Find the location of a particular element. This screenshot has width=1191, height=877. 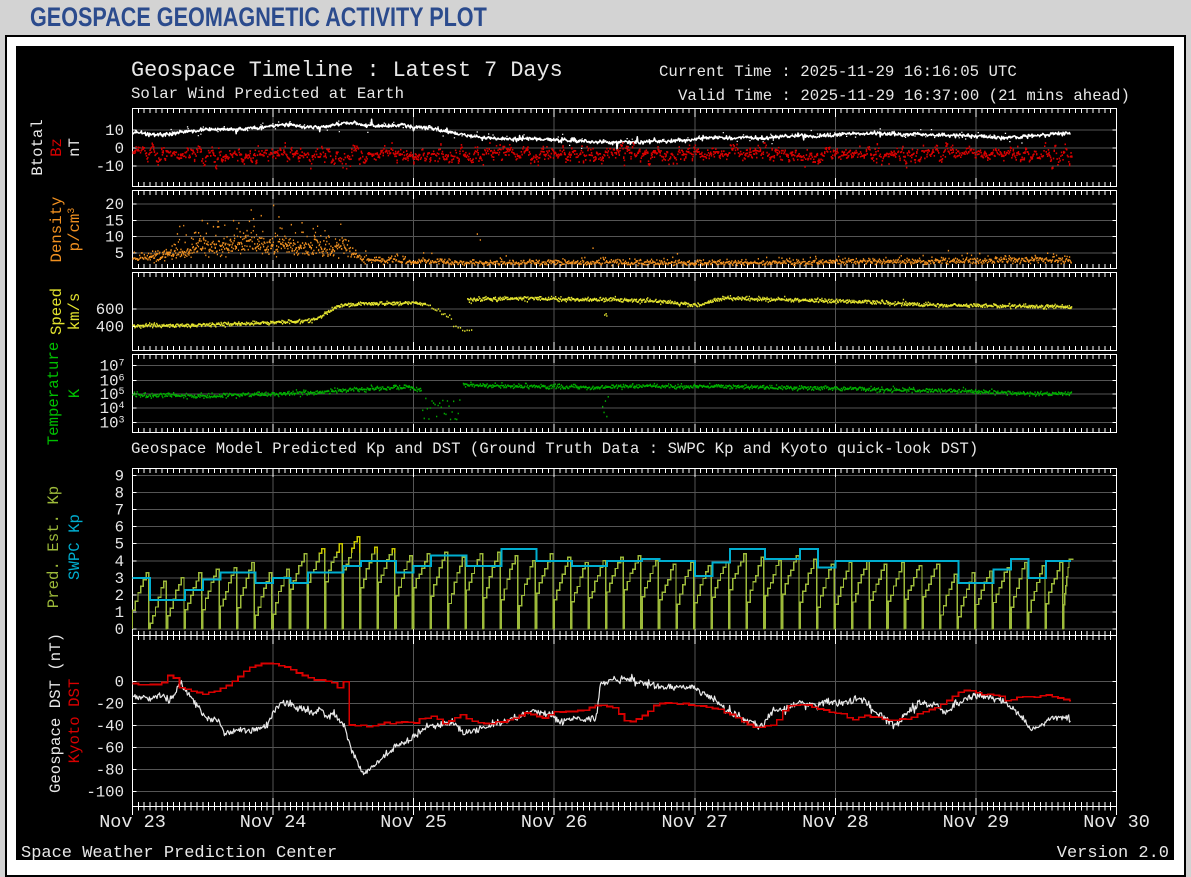

svg-text:Geospace Timeline : Latest 7 D: Geospace Timeline : Latest 7 Days is located at coordinates (347, 70).